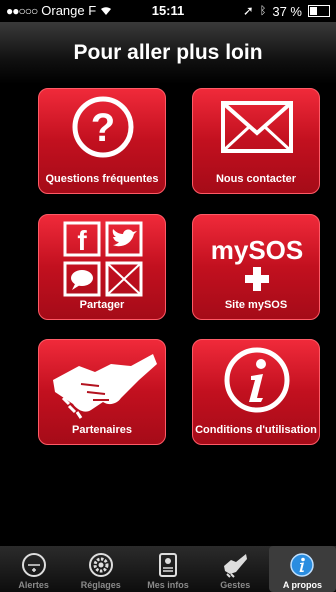  Describe the element at coordinates (168, 11) in the screenshot. I see `status-bar: ●●○○○ Orange F 15:11 ➚ ᛒ 37 %` at that location.